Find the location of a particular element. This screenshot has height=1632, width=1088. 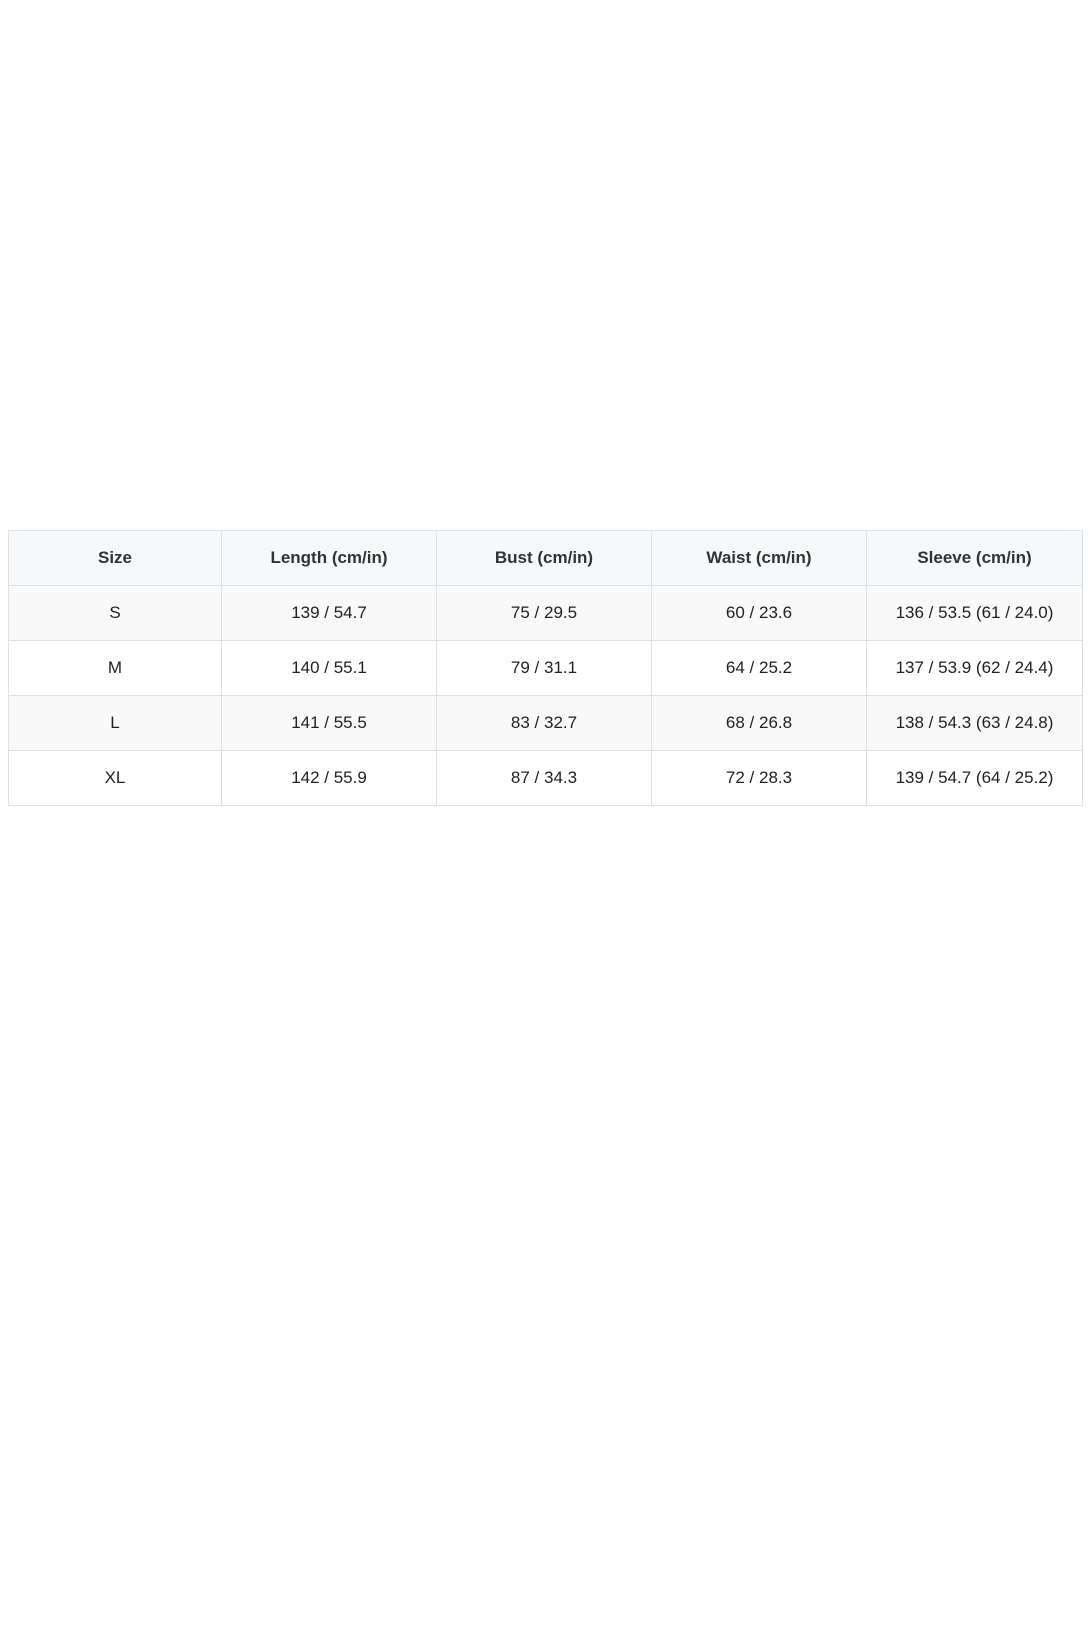

header-bust: Bust (cm/in) is located at coordinates (544, 558).